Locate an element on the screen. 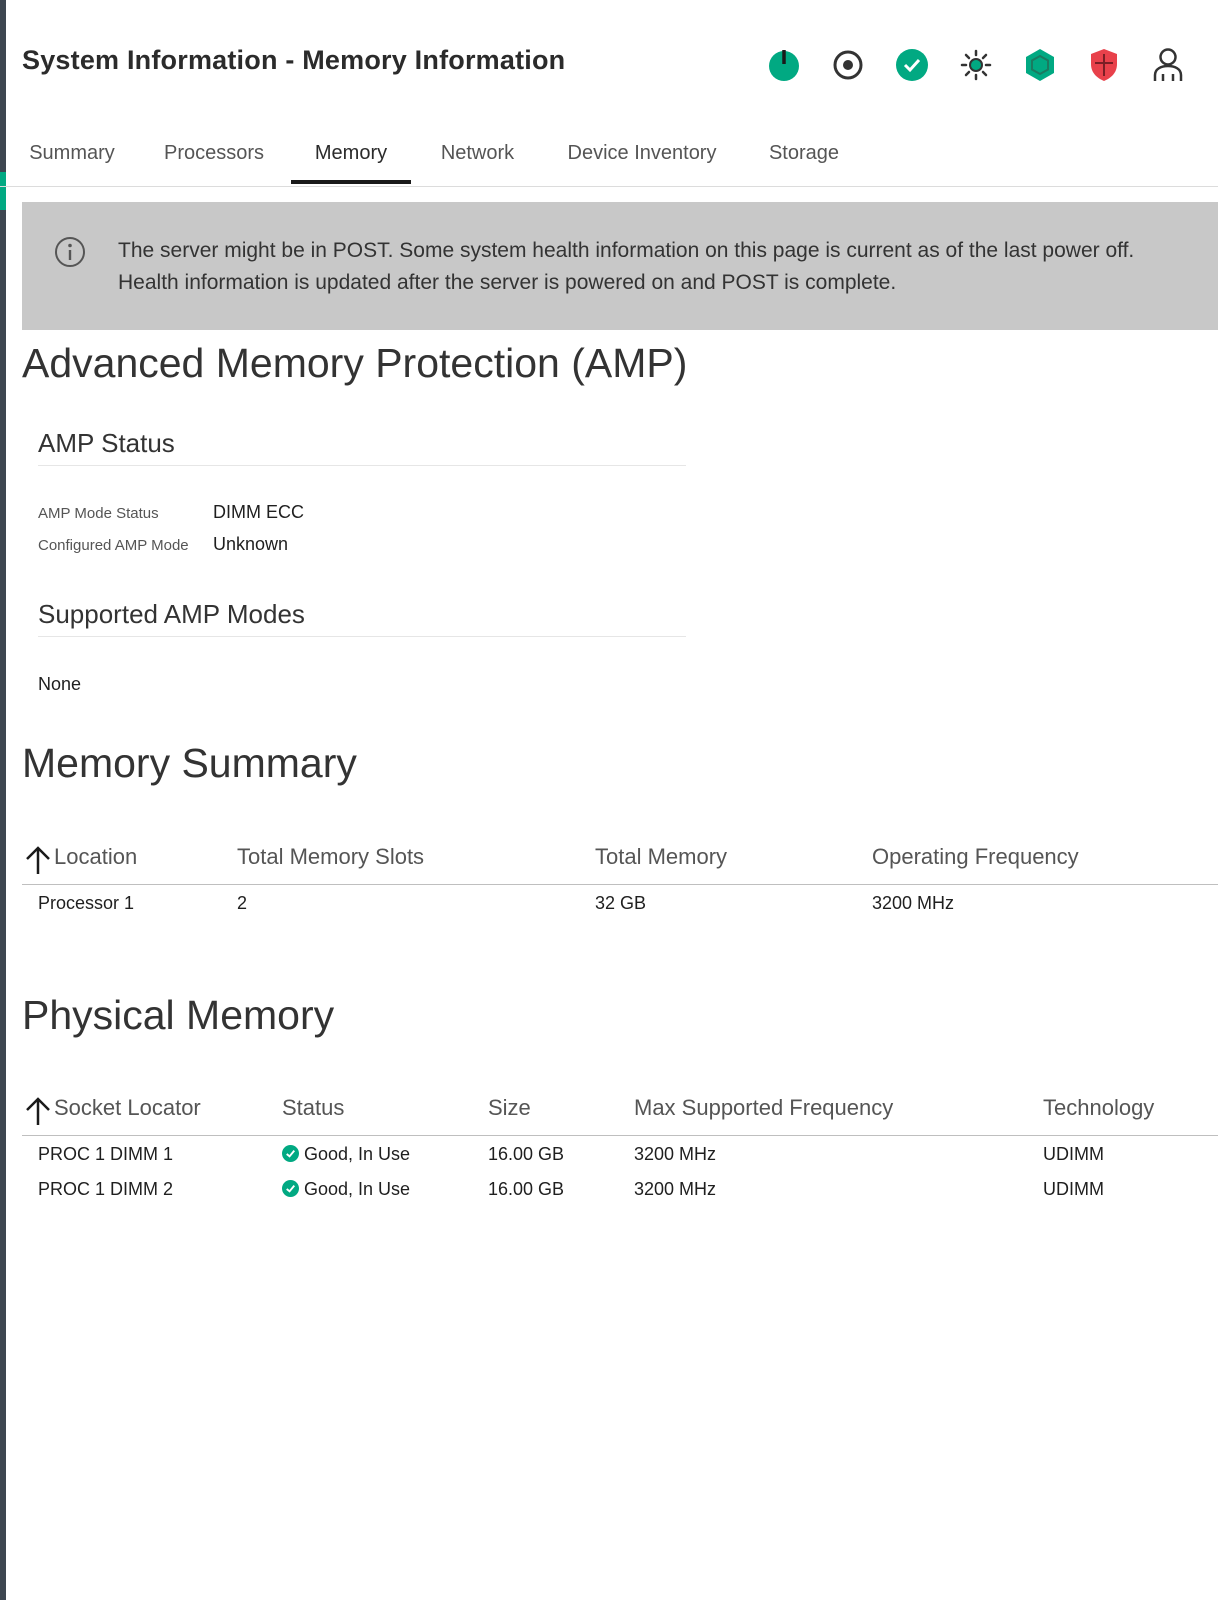  column-operating-frequency: Operating Frequency is located at coordinates (975, 857).